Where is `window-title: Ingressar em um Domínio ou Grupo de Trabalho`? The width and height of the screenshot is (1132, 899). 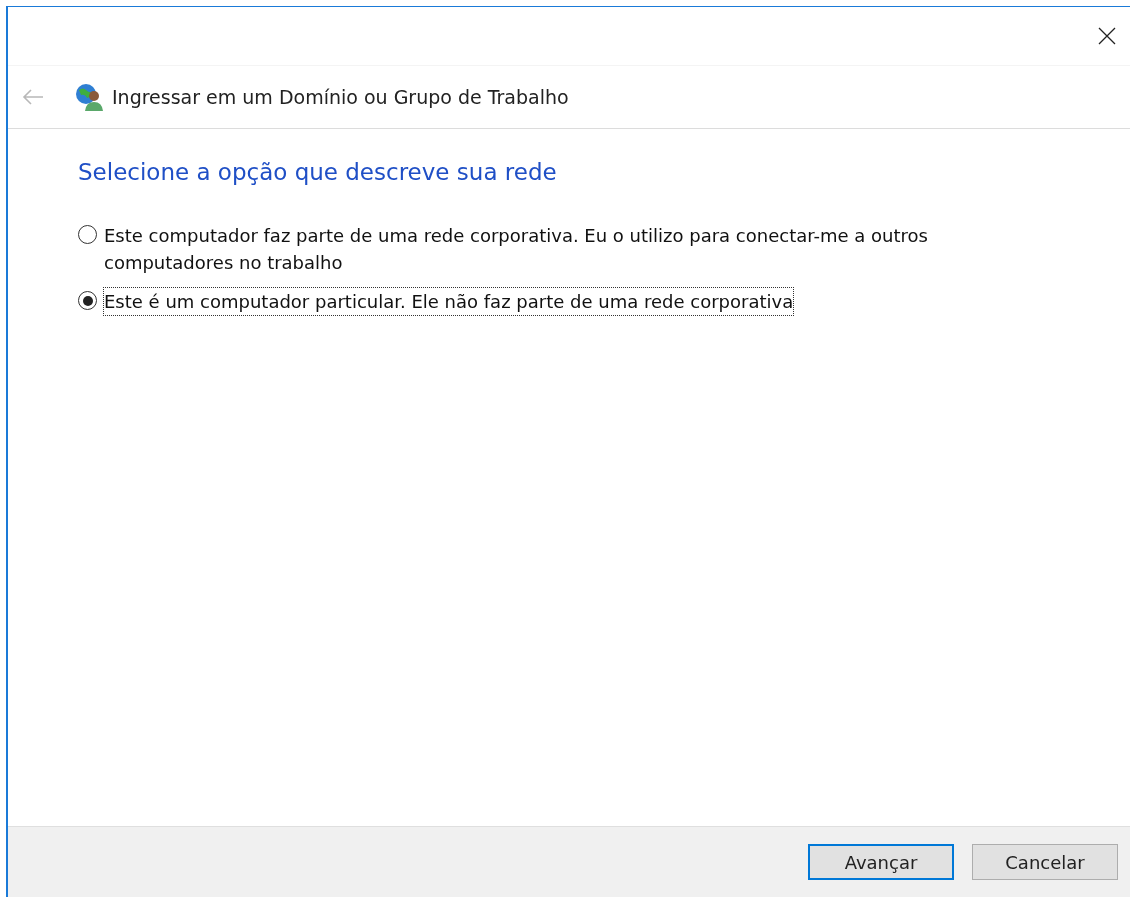 window-title: Ingressar em um Domínio ou Grupo de Trabalho is located at coordinates (340, 97).